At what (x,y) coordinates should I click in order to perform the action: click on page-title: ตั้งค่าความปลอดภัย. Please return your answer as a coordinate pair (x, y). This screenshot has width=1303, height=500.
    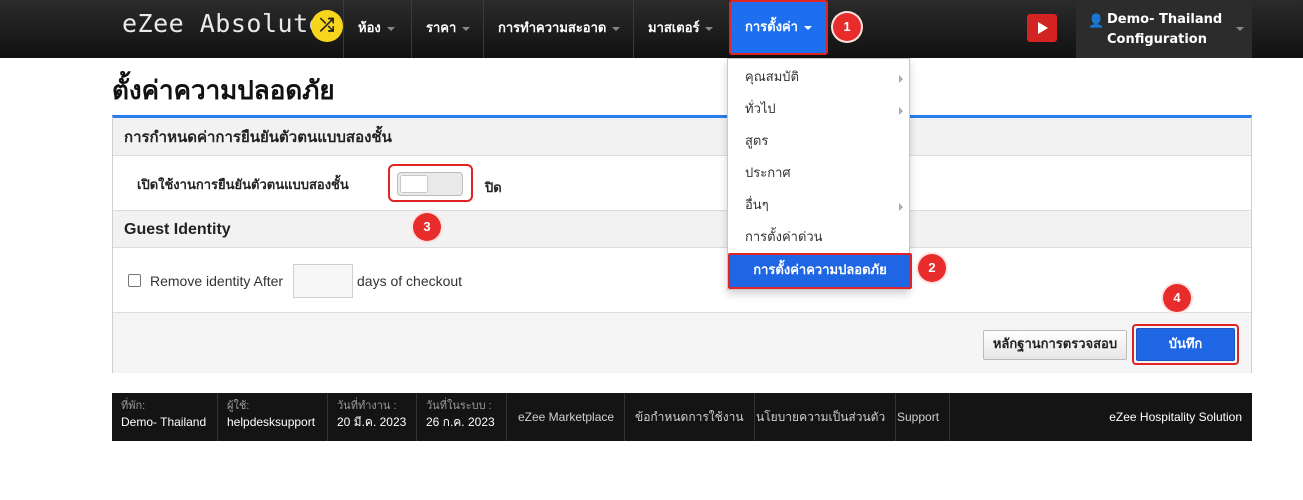
    Looking at the image, I should click on (223, 91).